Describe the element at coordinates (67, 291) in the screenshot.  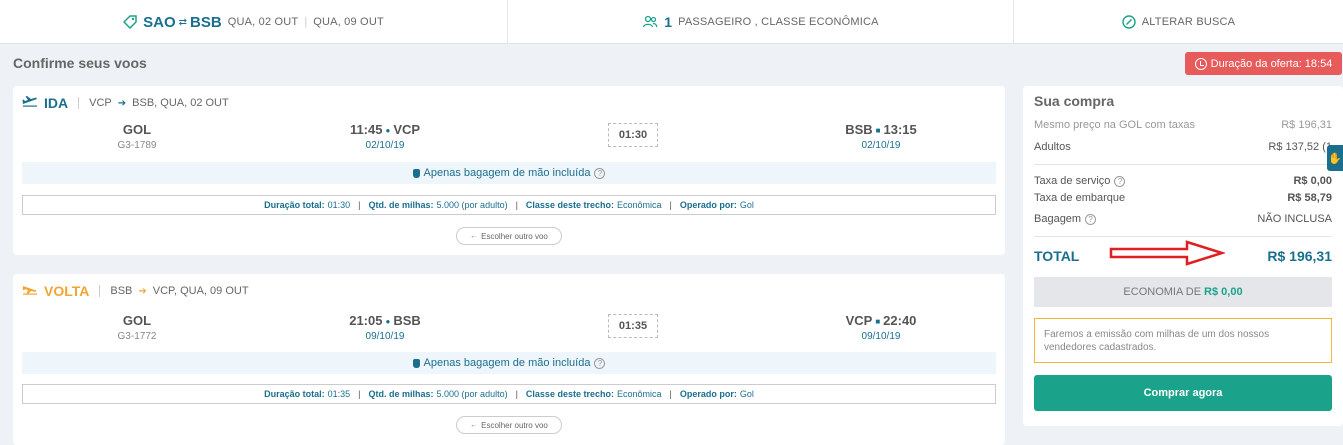
I see `direction-label: VOLTA` at that location.